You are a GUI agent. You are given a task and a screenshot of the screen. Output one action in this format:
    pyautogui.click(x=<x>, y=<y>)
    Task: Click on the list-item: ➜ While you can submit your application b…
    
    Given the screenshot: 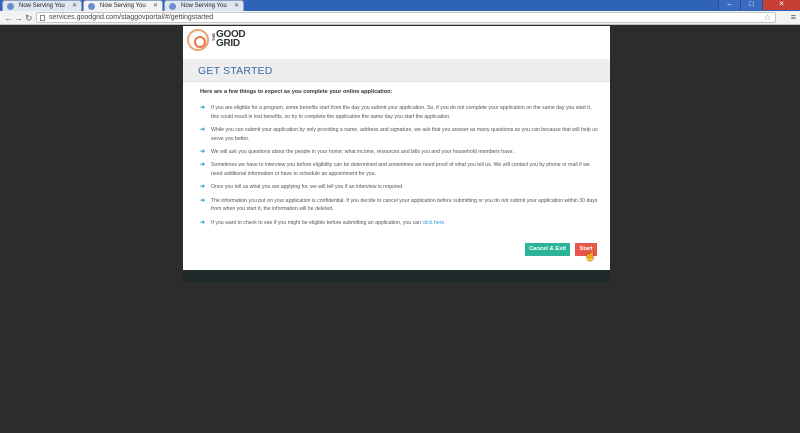 What is the action you would take?
    pyautogui.click(x=400, y=134)
    